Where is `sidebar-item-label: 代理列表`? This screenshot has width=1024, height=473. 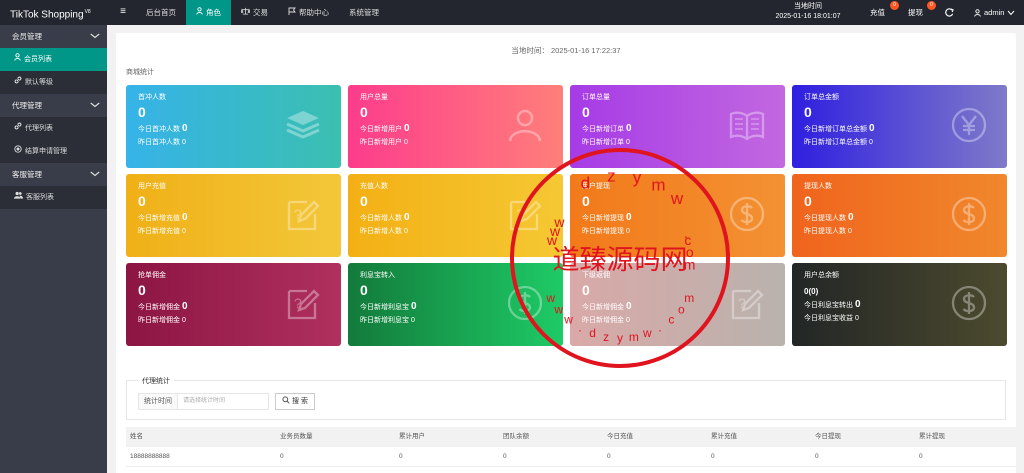 sidebar-item-label: 代理列表 is located at coordinates (39, 128).